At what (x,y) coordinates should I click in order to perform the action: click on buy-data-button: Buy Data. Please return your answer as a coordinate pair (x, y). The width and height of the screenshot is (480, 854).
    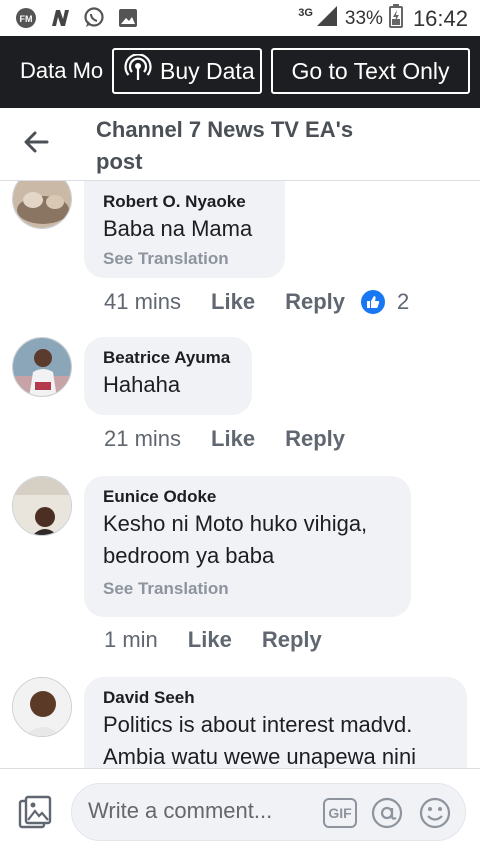
    Looking at the image, I should click on (187, 71).